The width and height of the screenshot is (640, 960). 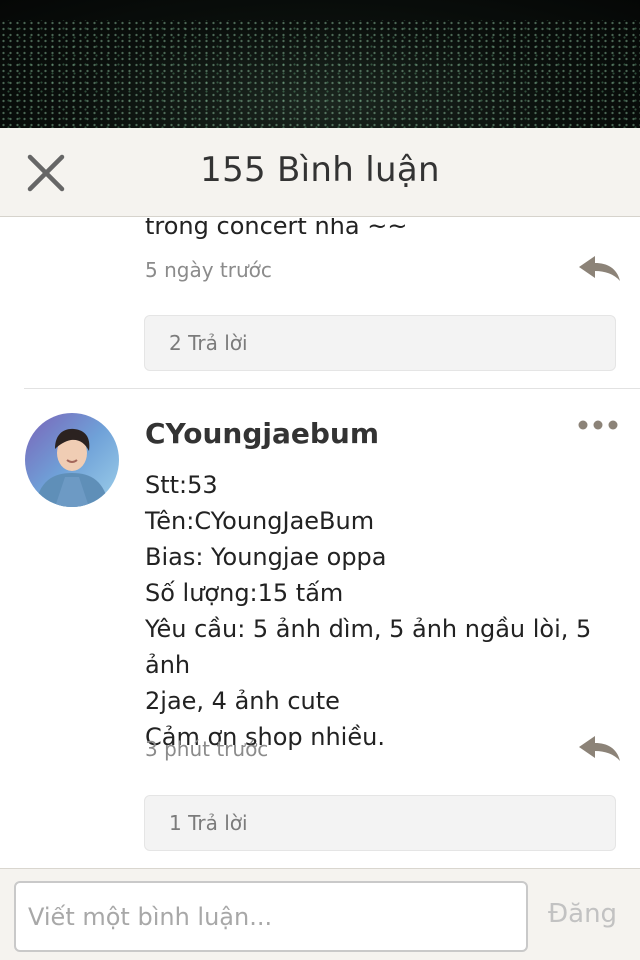 I want to click on comment-input, so click(x=271, y=916).